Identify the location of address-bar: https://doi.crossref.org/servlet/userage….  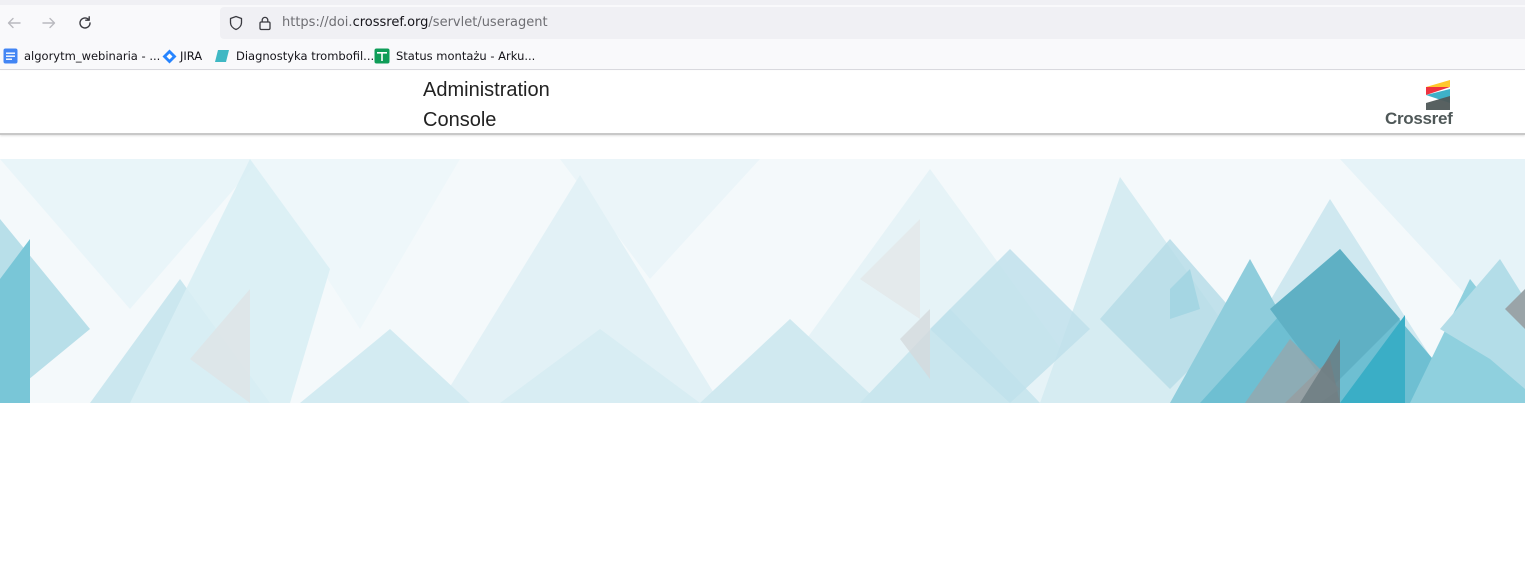
(872, 23).